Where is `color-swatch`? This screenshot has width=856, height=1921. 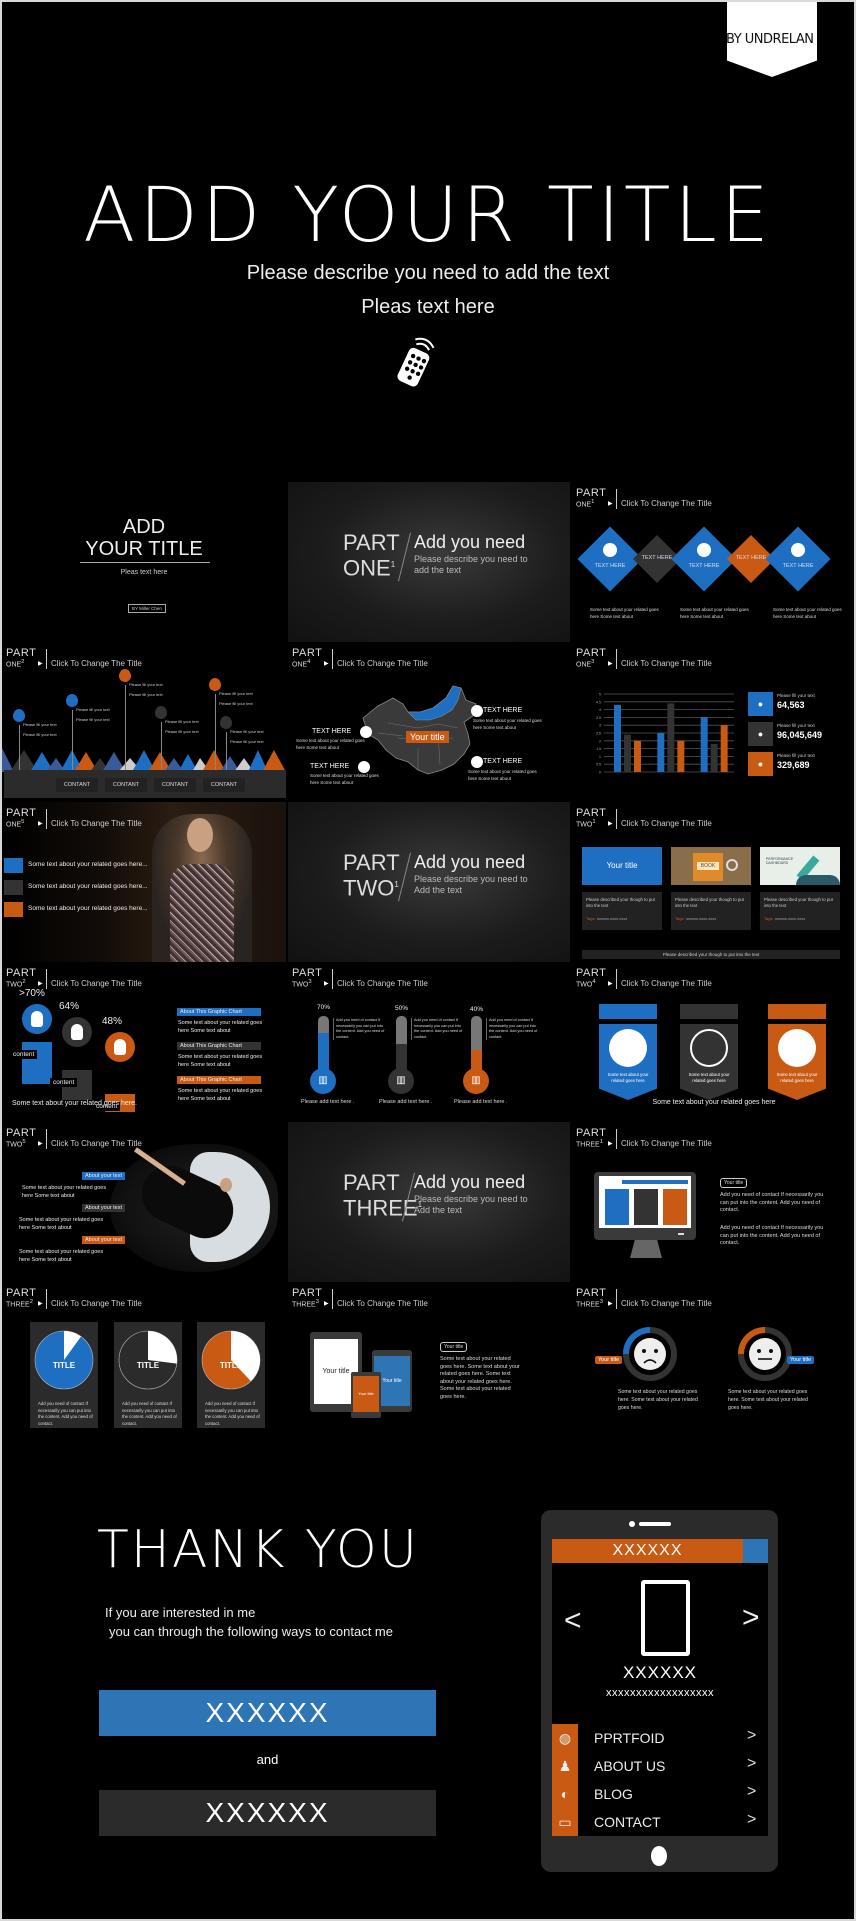 color-swatch is located at coordinates (13, 865).